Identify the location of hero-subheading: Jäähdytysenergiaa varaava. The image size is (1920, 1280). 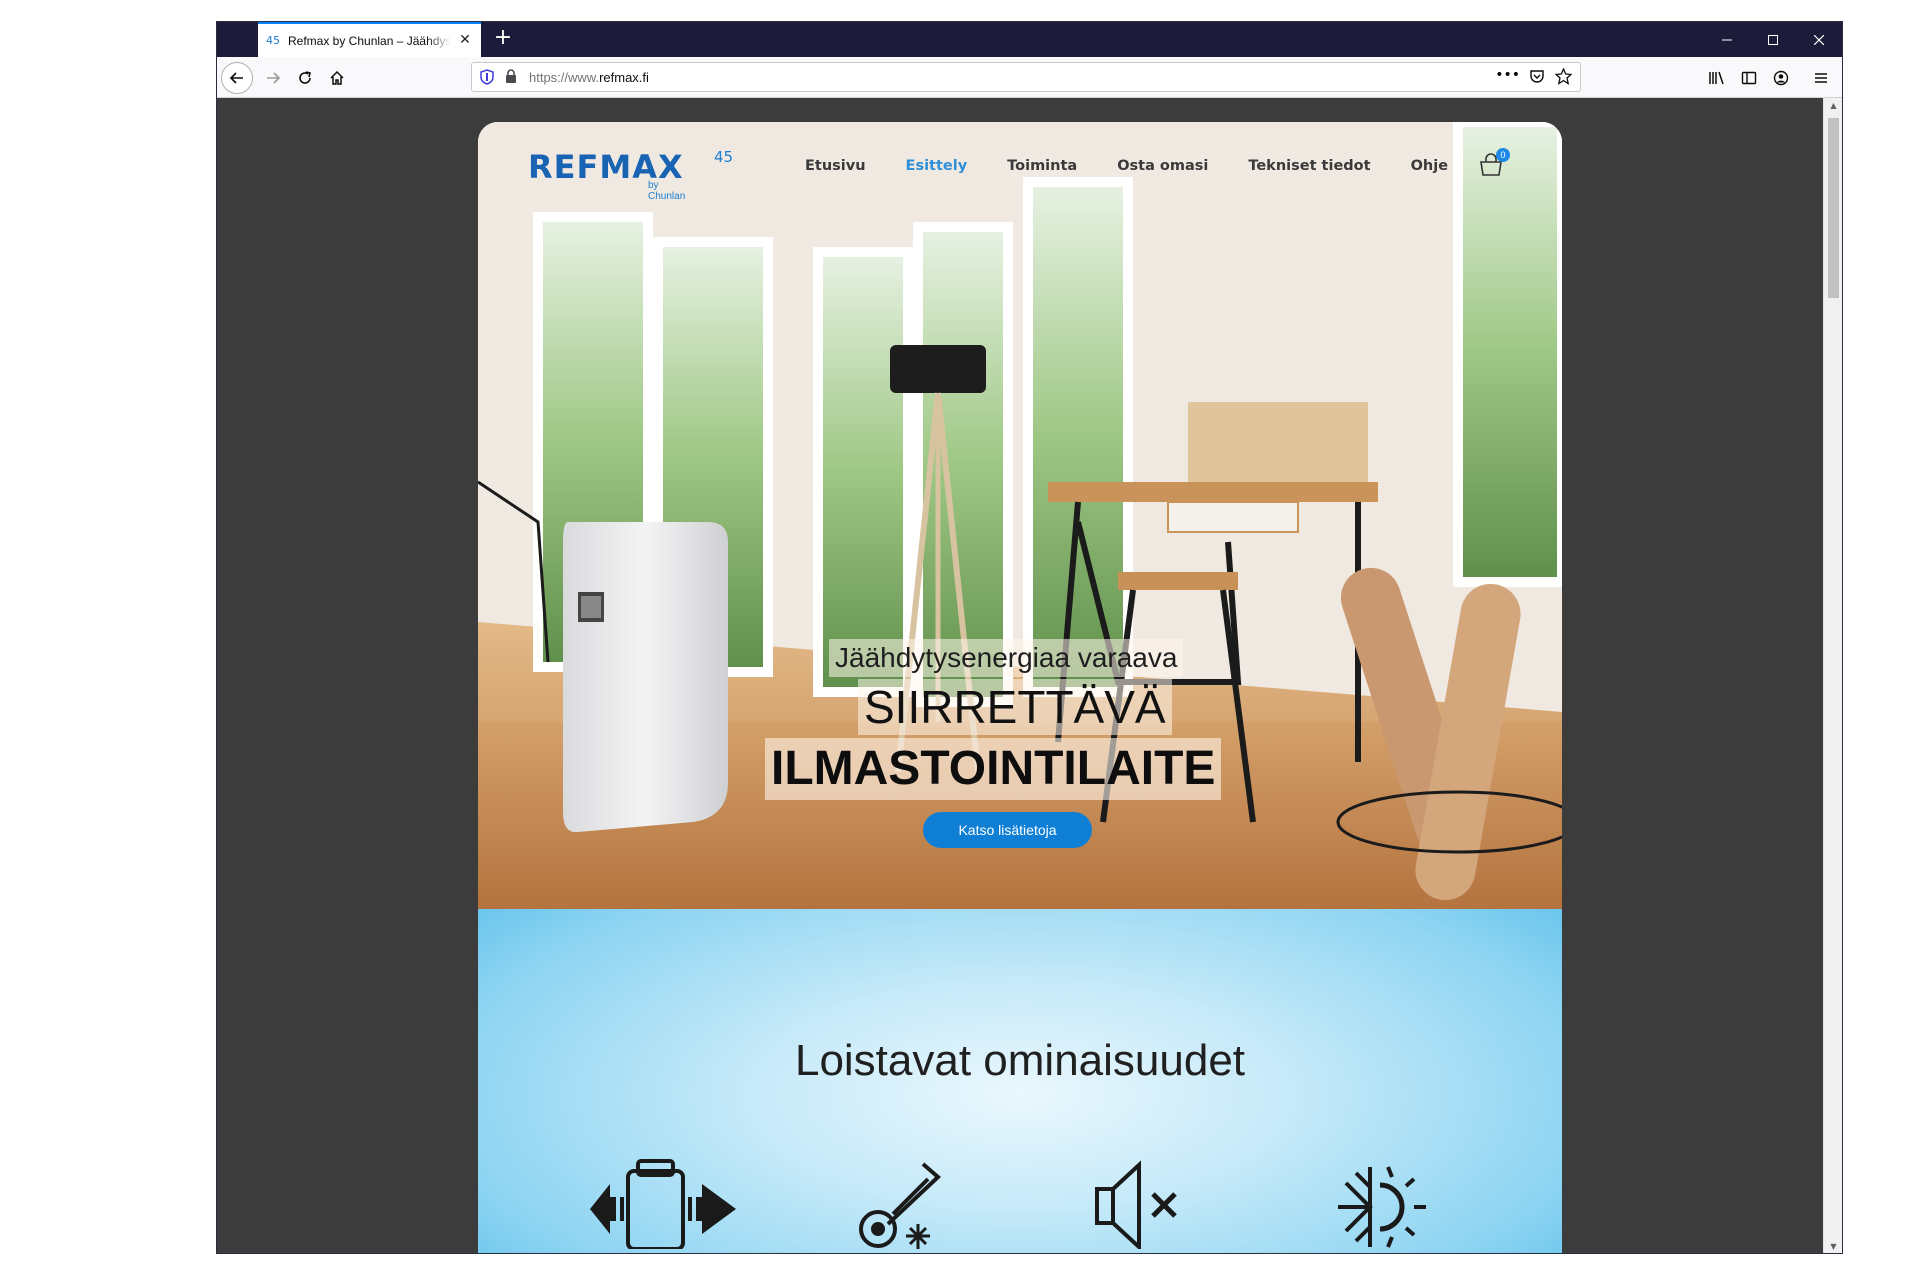
(1006, 658).